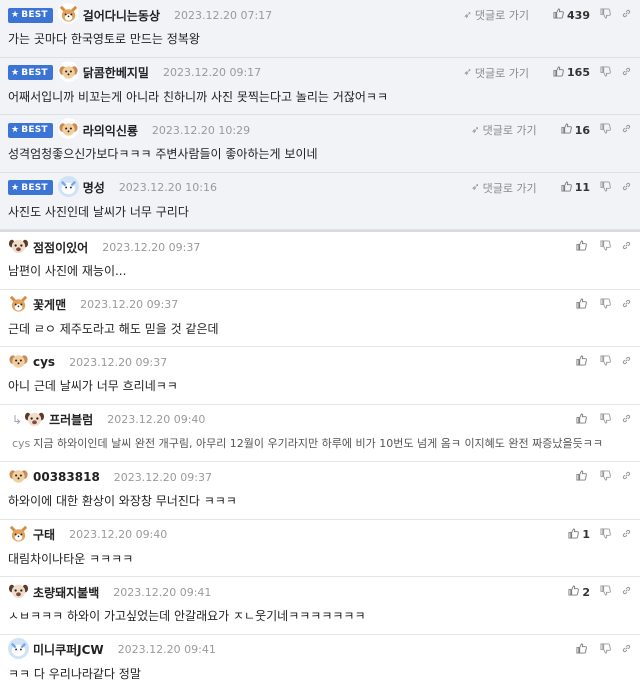  Describe the element at coordinates (212, 72) in the screenshot. I see `timestamp: 2023.12.20 09:17` at that location.